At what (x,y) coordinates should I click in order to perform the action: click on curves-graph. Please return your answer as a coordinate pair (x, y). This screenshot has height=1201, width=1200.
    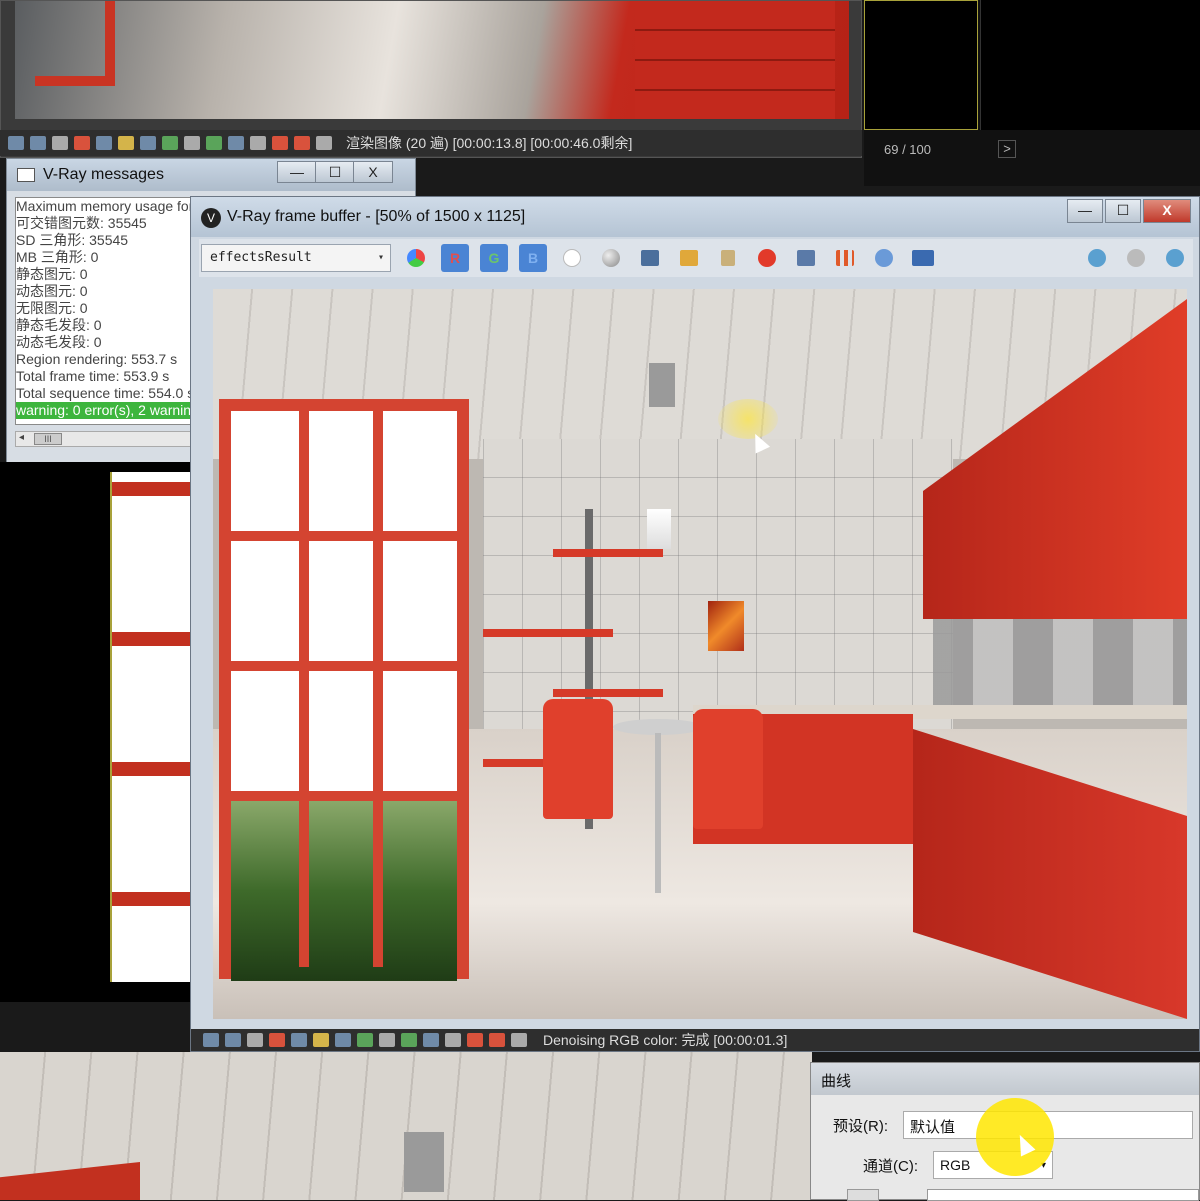
    Looking at the image, I should click on (1063, 1195).